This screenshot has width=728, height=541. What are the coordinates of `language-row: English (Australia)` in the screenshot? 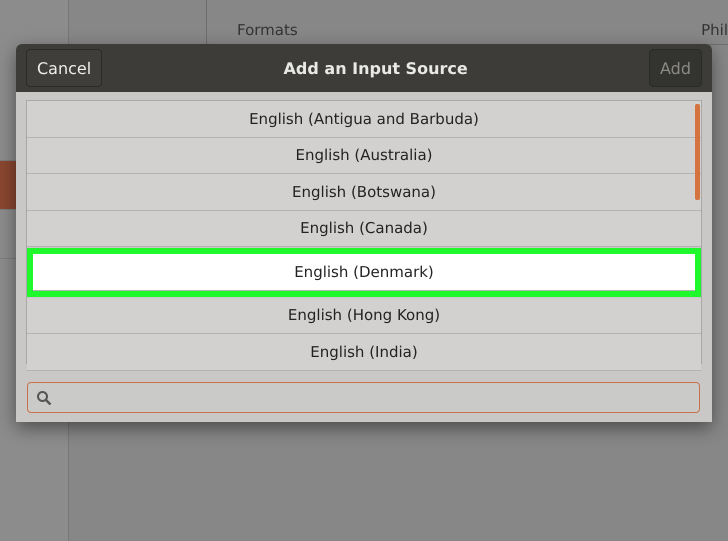 It's located at (364, 156).